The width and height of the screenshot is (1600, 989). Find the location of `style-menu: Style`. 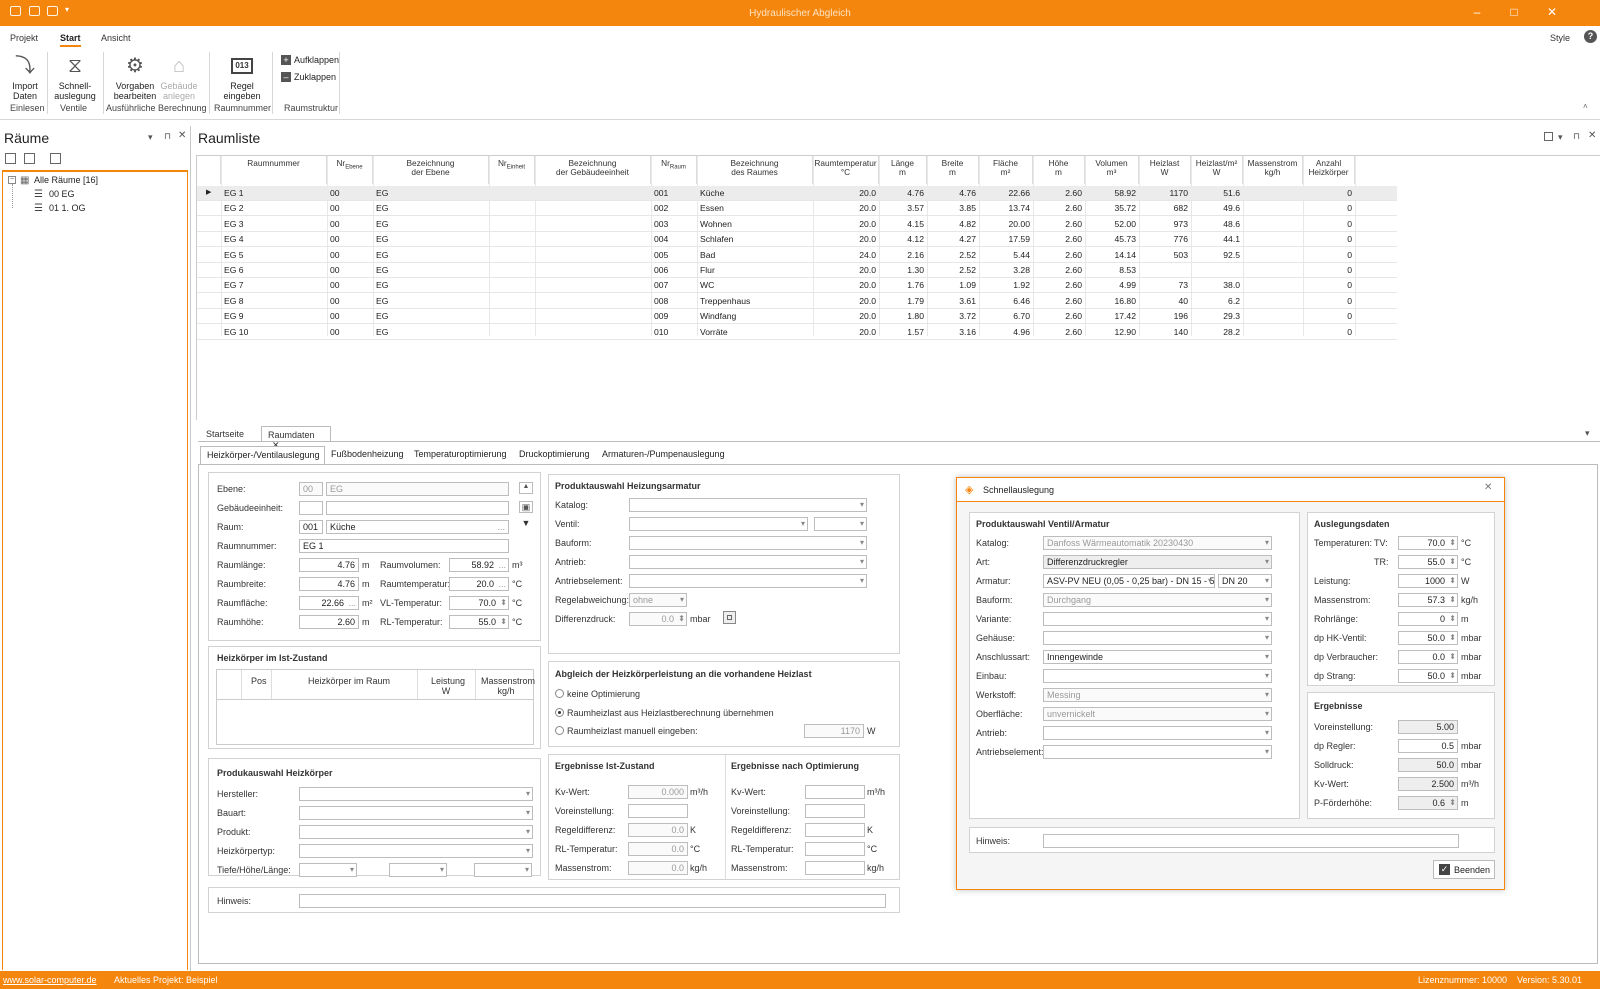

style-menu: Style is located at coordinates (1560, 38).